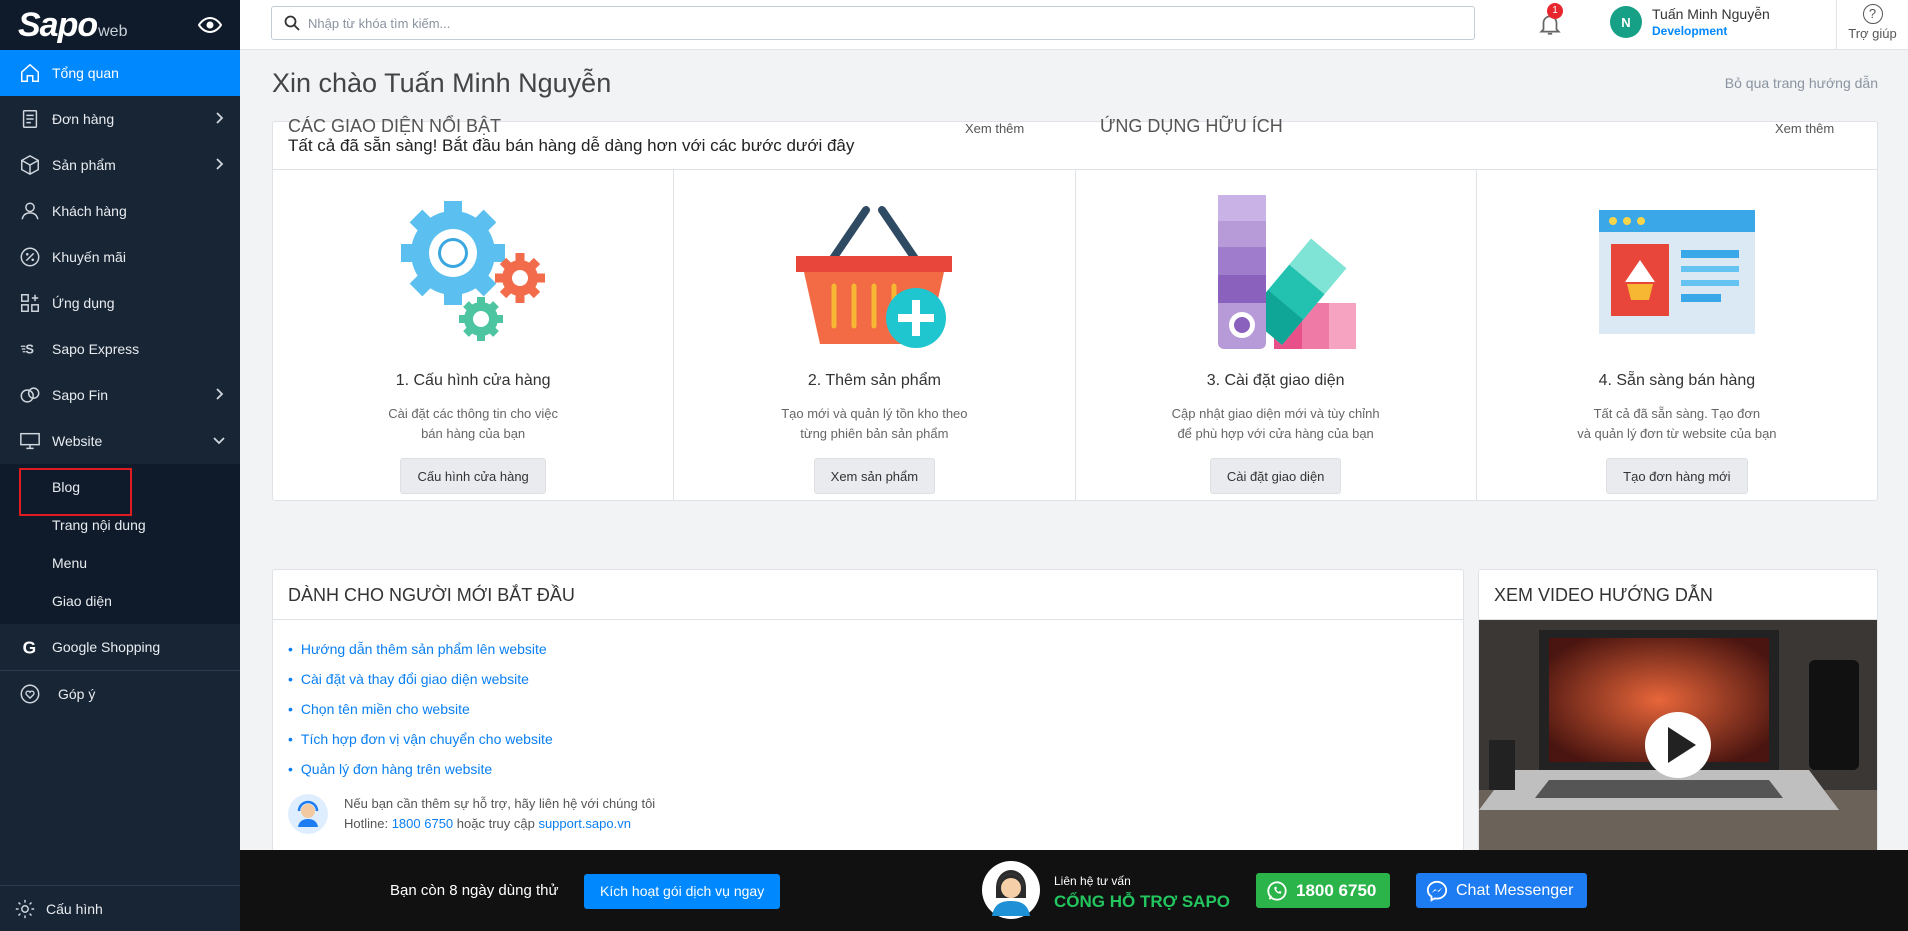 Image resolution: width=1908 pixels, height=931 pixels. I want to click on skip-guide-link: Bỏ qua trang hướng dẫn, so click(1801, 83).